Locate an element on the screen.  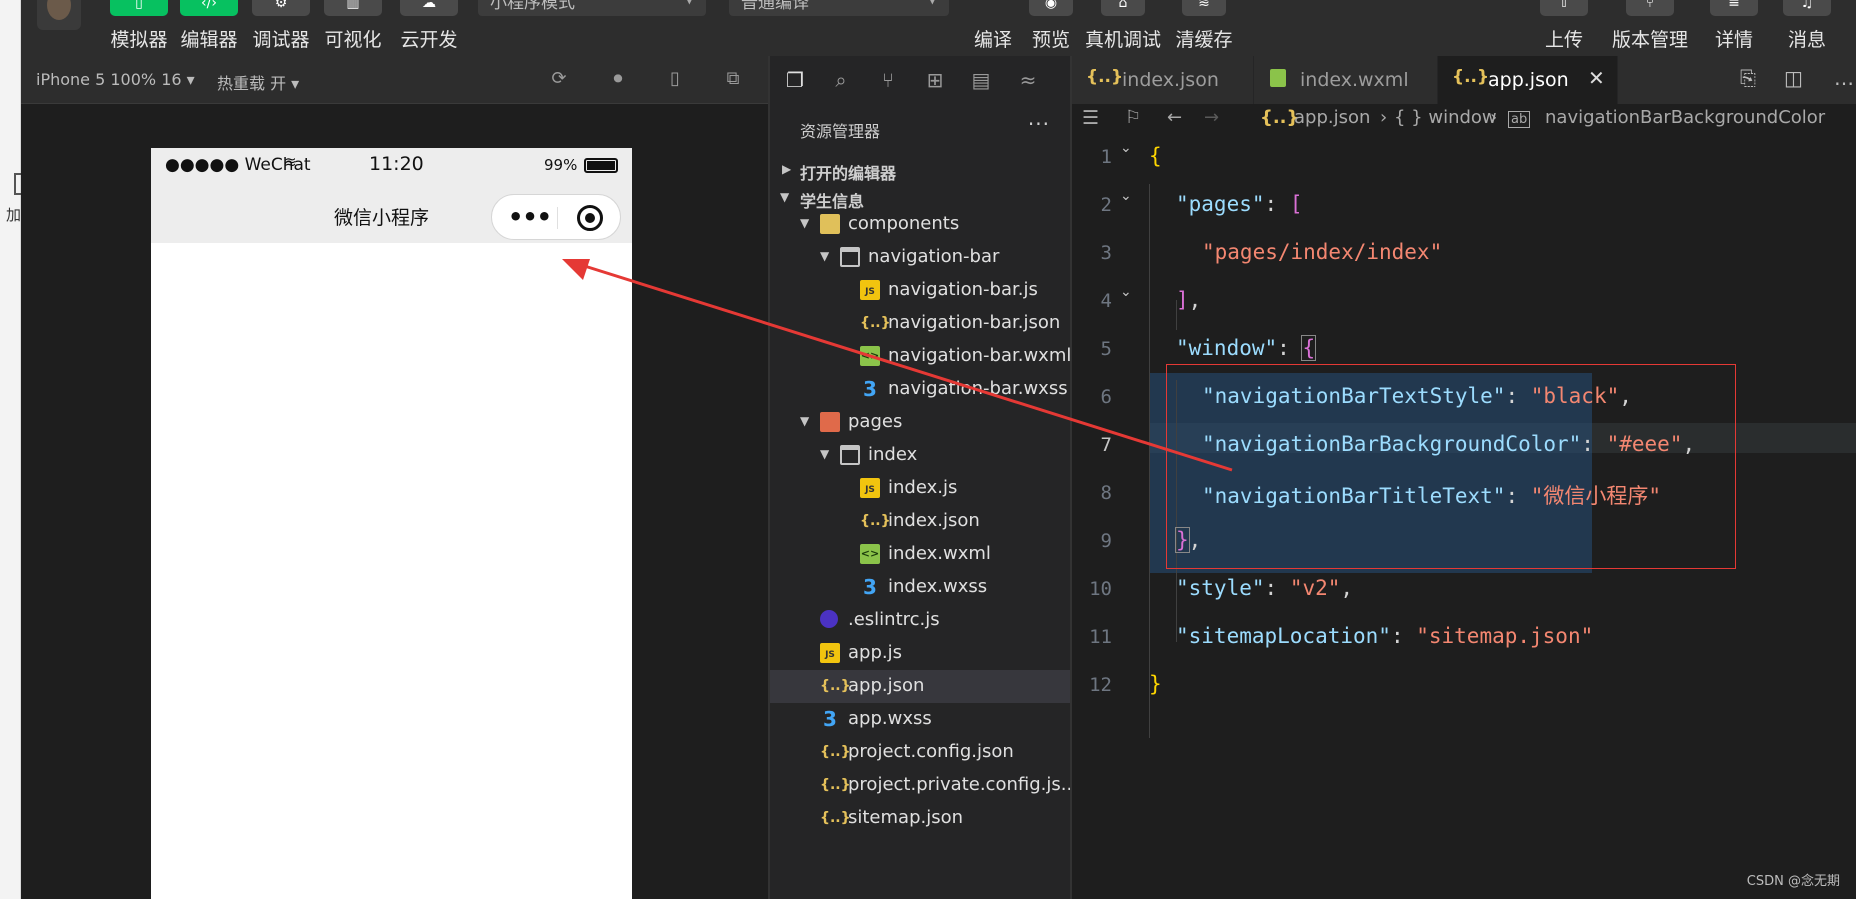
arrow-line is located at coordinates (903, 366).